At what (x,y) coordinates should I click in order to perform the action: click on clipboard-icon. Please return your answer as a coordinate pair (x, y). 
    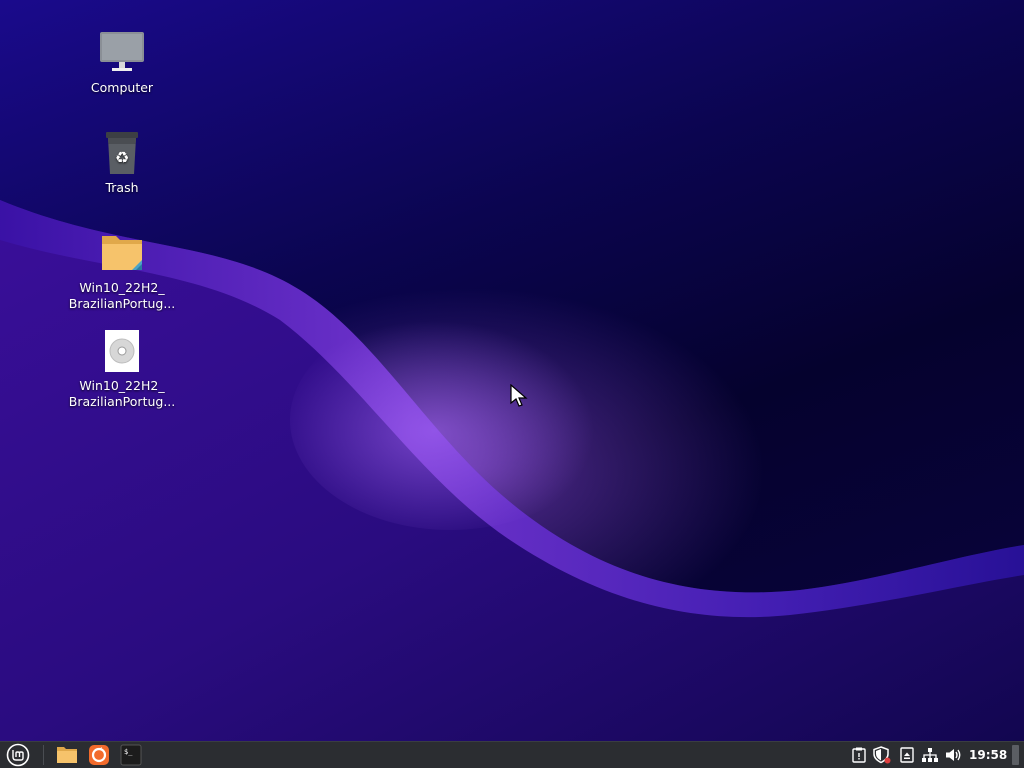
    Looking at the image, I should click on (859, 755).